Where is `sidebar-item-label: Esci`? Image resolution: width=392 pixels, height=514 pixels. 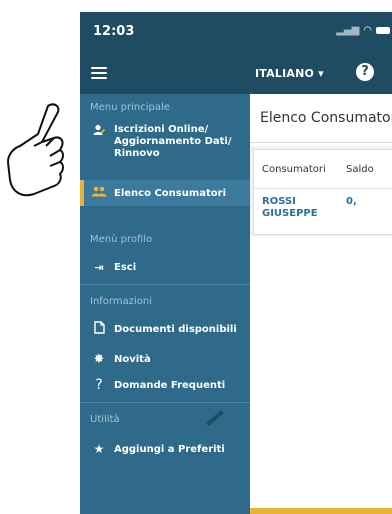 sidebar-item-label: Esci is located at coordinates (125, 267).